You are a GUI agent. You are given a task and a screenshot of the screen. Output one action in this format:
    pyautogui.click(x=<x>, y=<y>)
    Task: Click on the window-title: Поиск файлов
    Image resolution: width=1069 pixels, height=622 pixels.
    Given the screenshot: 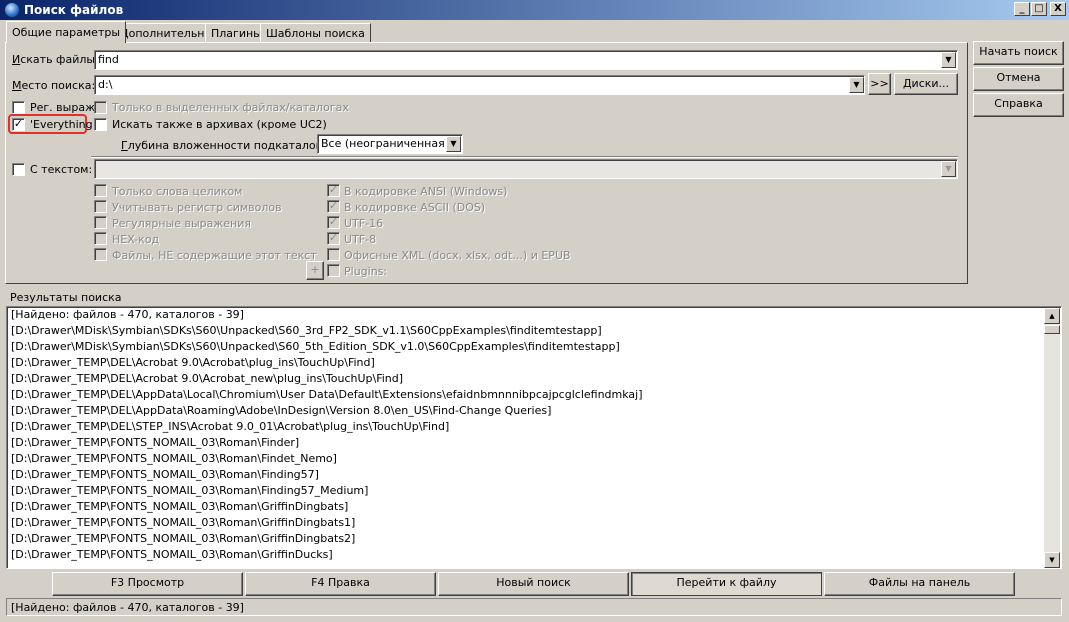 What is the action you would take?
    pyautogui.click(x=74, y=10)
    